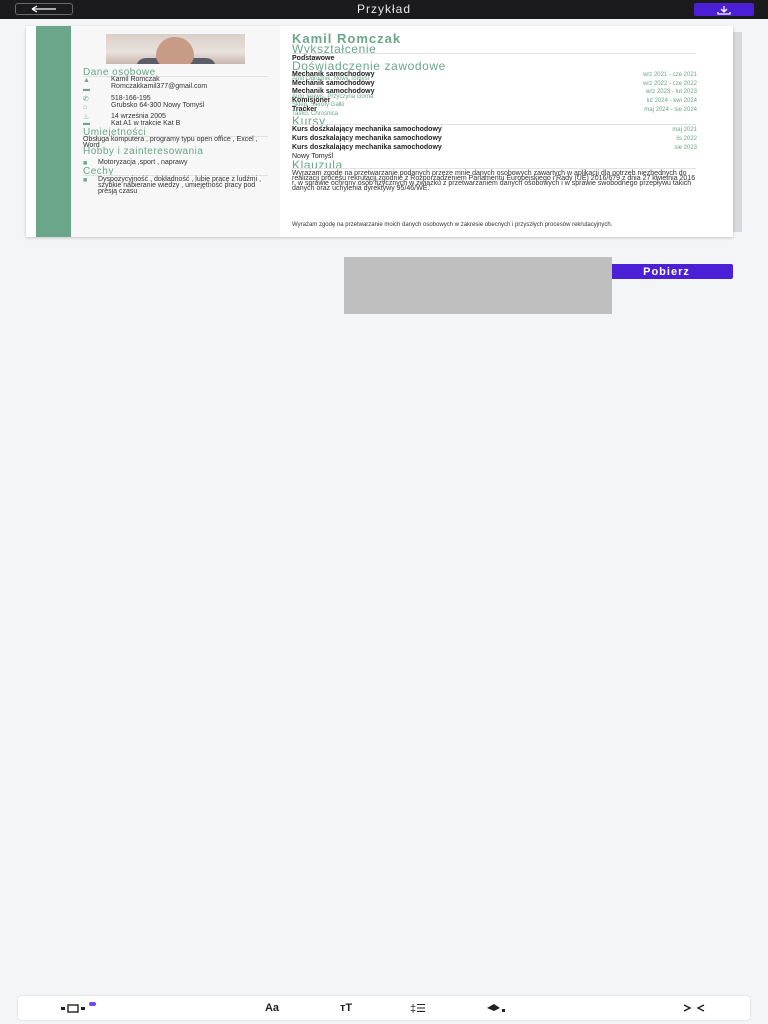  I want to click on experience-dates: wrz 2021 - cze 2021, so click(669, 75).